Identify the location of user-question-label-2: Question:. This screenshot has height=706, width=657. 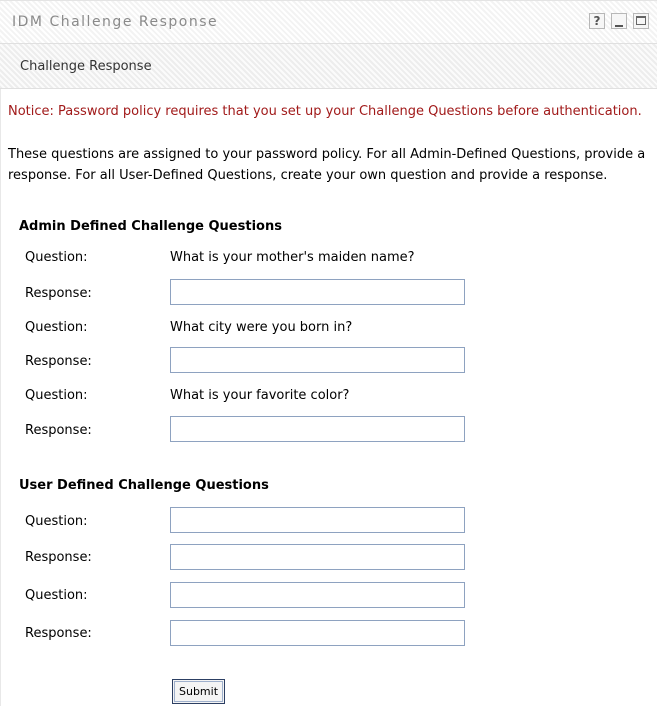
(56, 595).